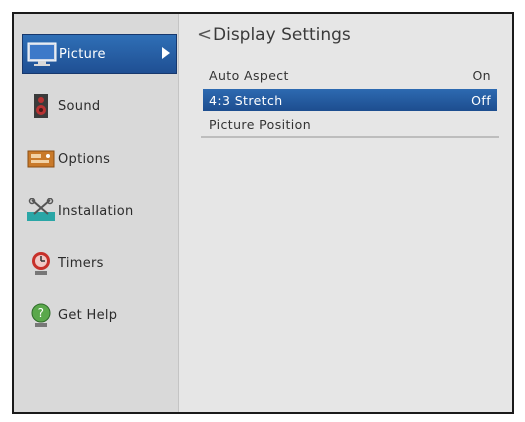 Image resolution: width=525 pixels, height=422 pixels. Describe the element at coordinates (41, 159) in the screenshot. I see `options-icon` at that location.